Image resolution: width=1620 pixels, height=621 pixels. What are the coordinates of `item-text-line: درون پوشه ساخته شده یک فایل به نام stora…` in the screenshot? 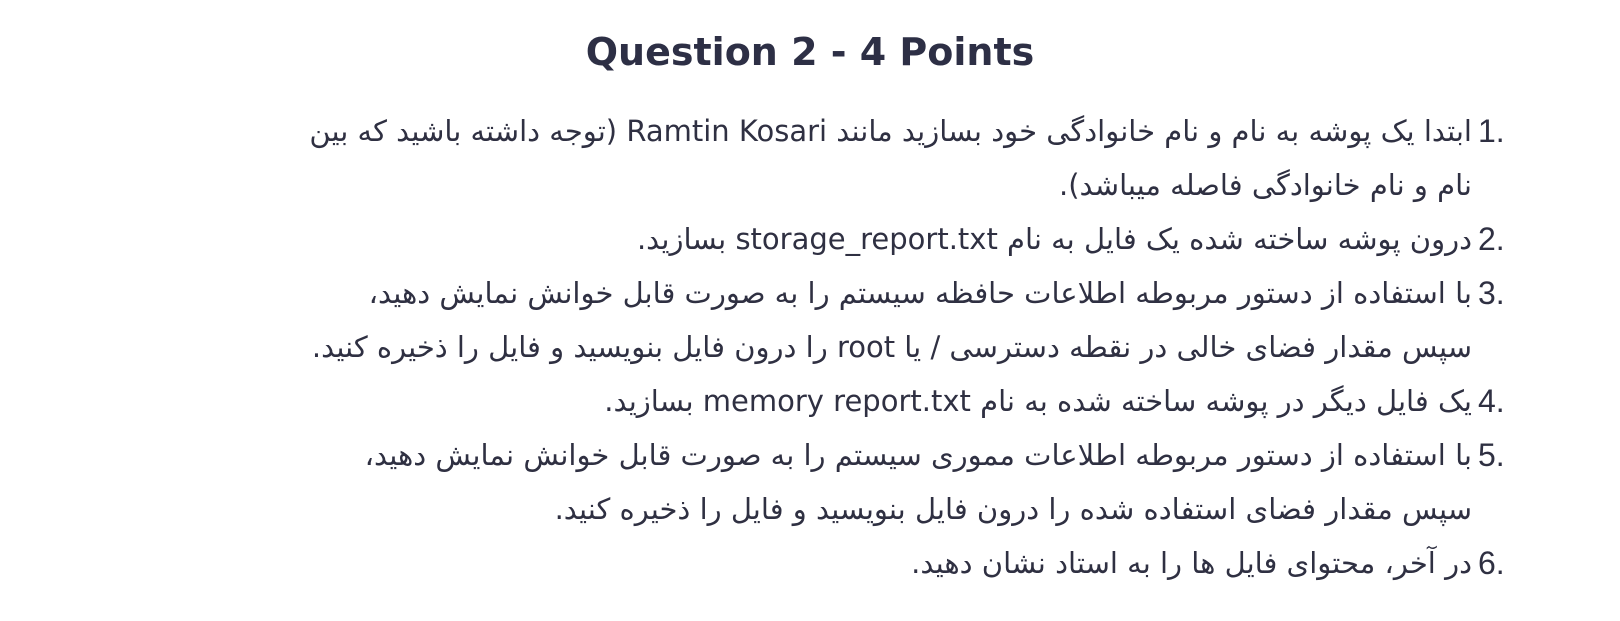 It's located at (1054, 239).